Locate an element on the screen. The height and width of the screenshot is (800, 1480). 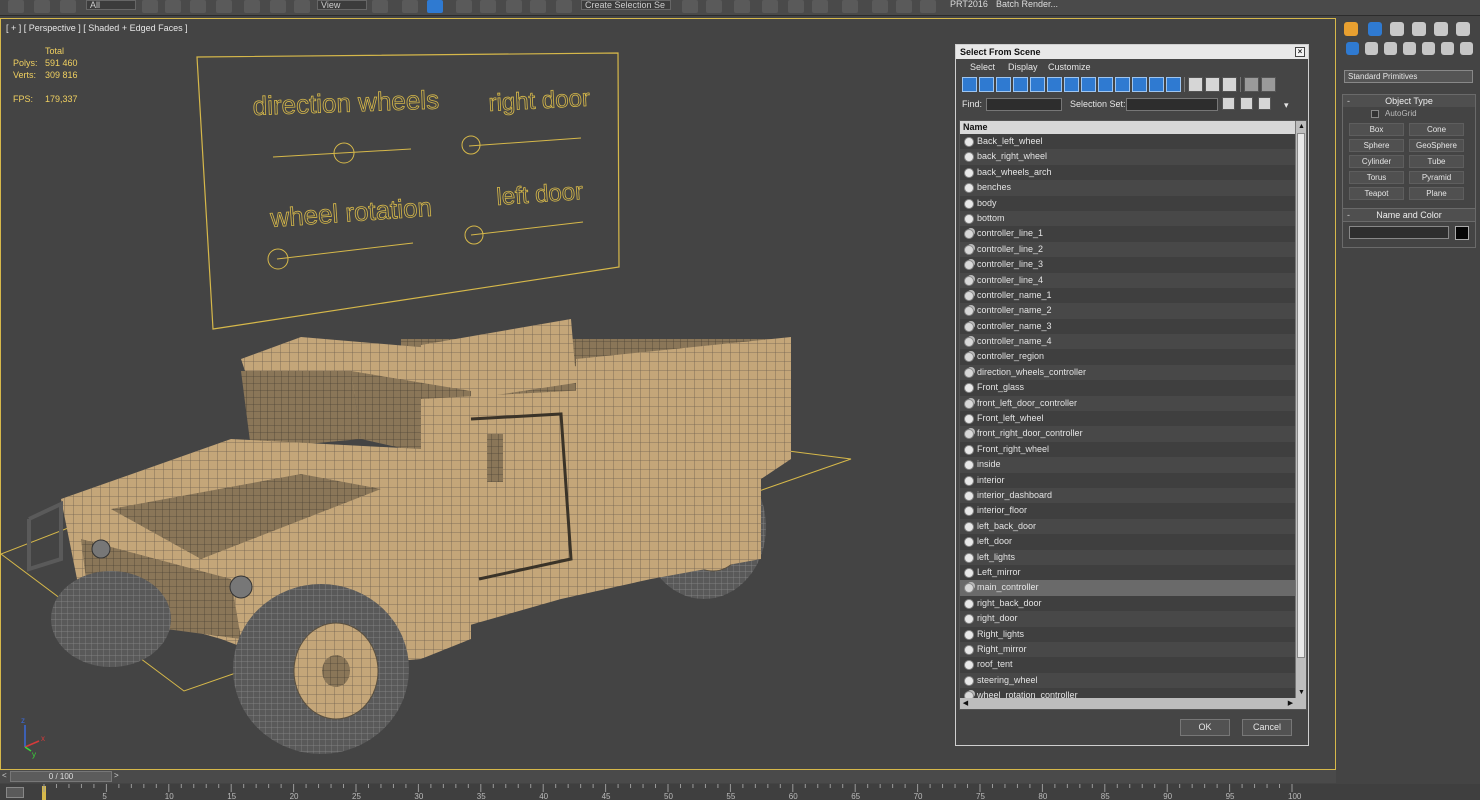
dialog-title-bar: Select From Scene × is located at coordinates (1132, 52).